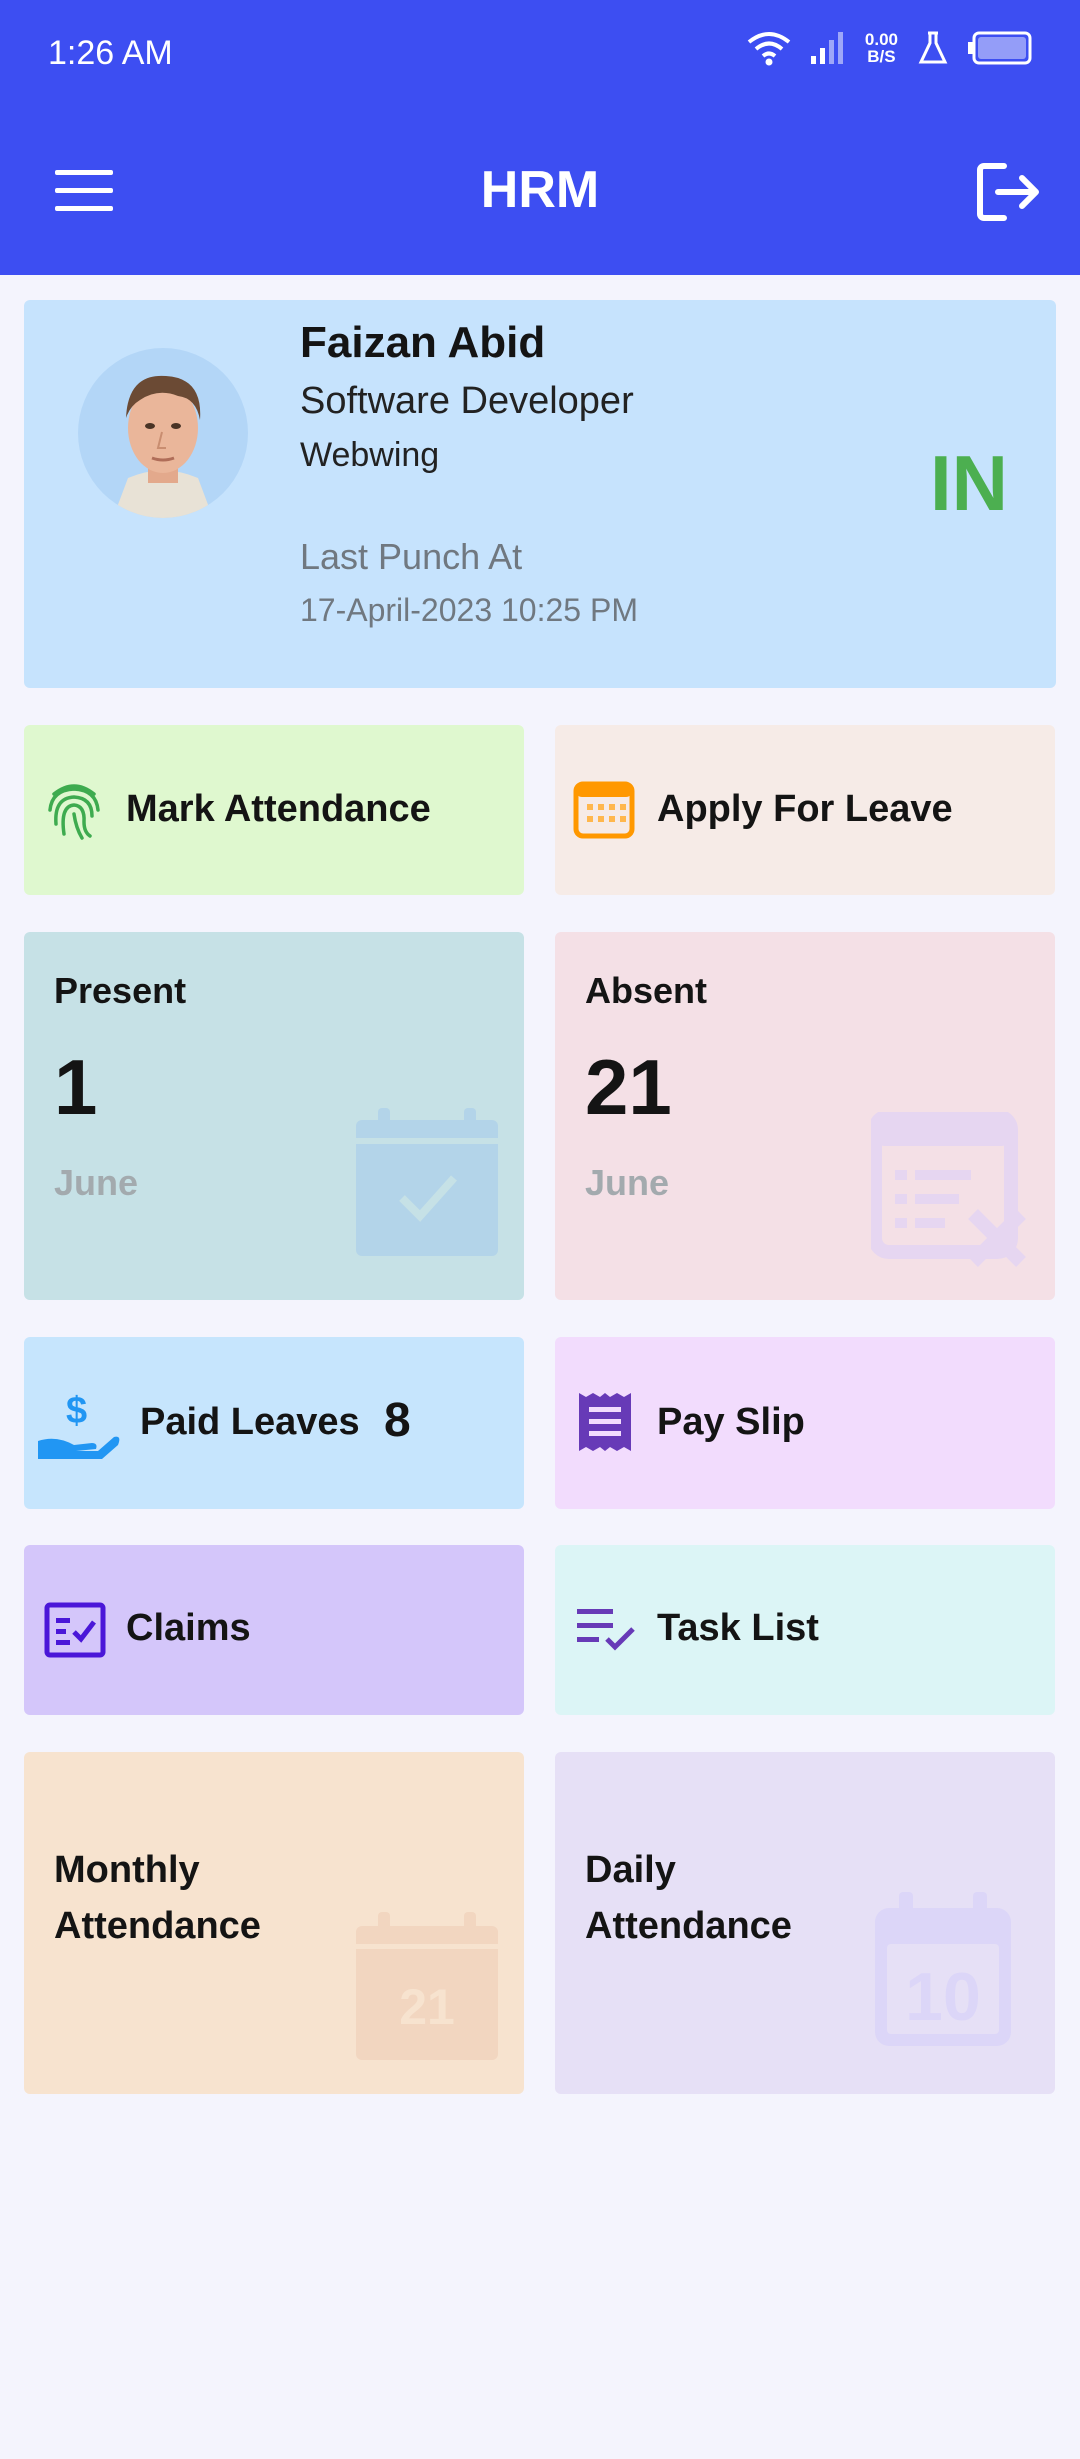 This screenshot has height=2459, width=1080. Describe the element at coordinates (805, 1116) in the screenshot. I see `absent-card: Absent 21 June` at that location.